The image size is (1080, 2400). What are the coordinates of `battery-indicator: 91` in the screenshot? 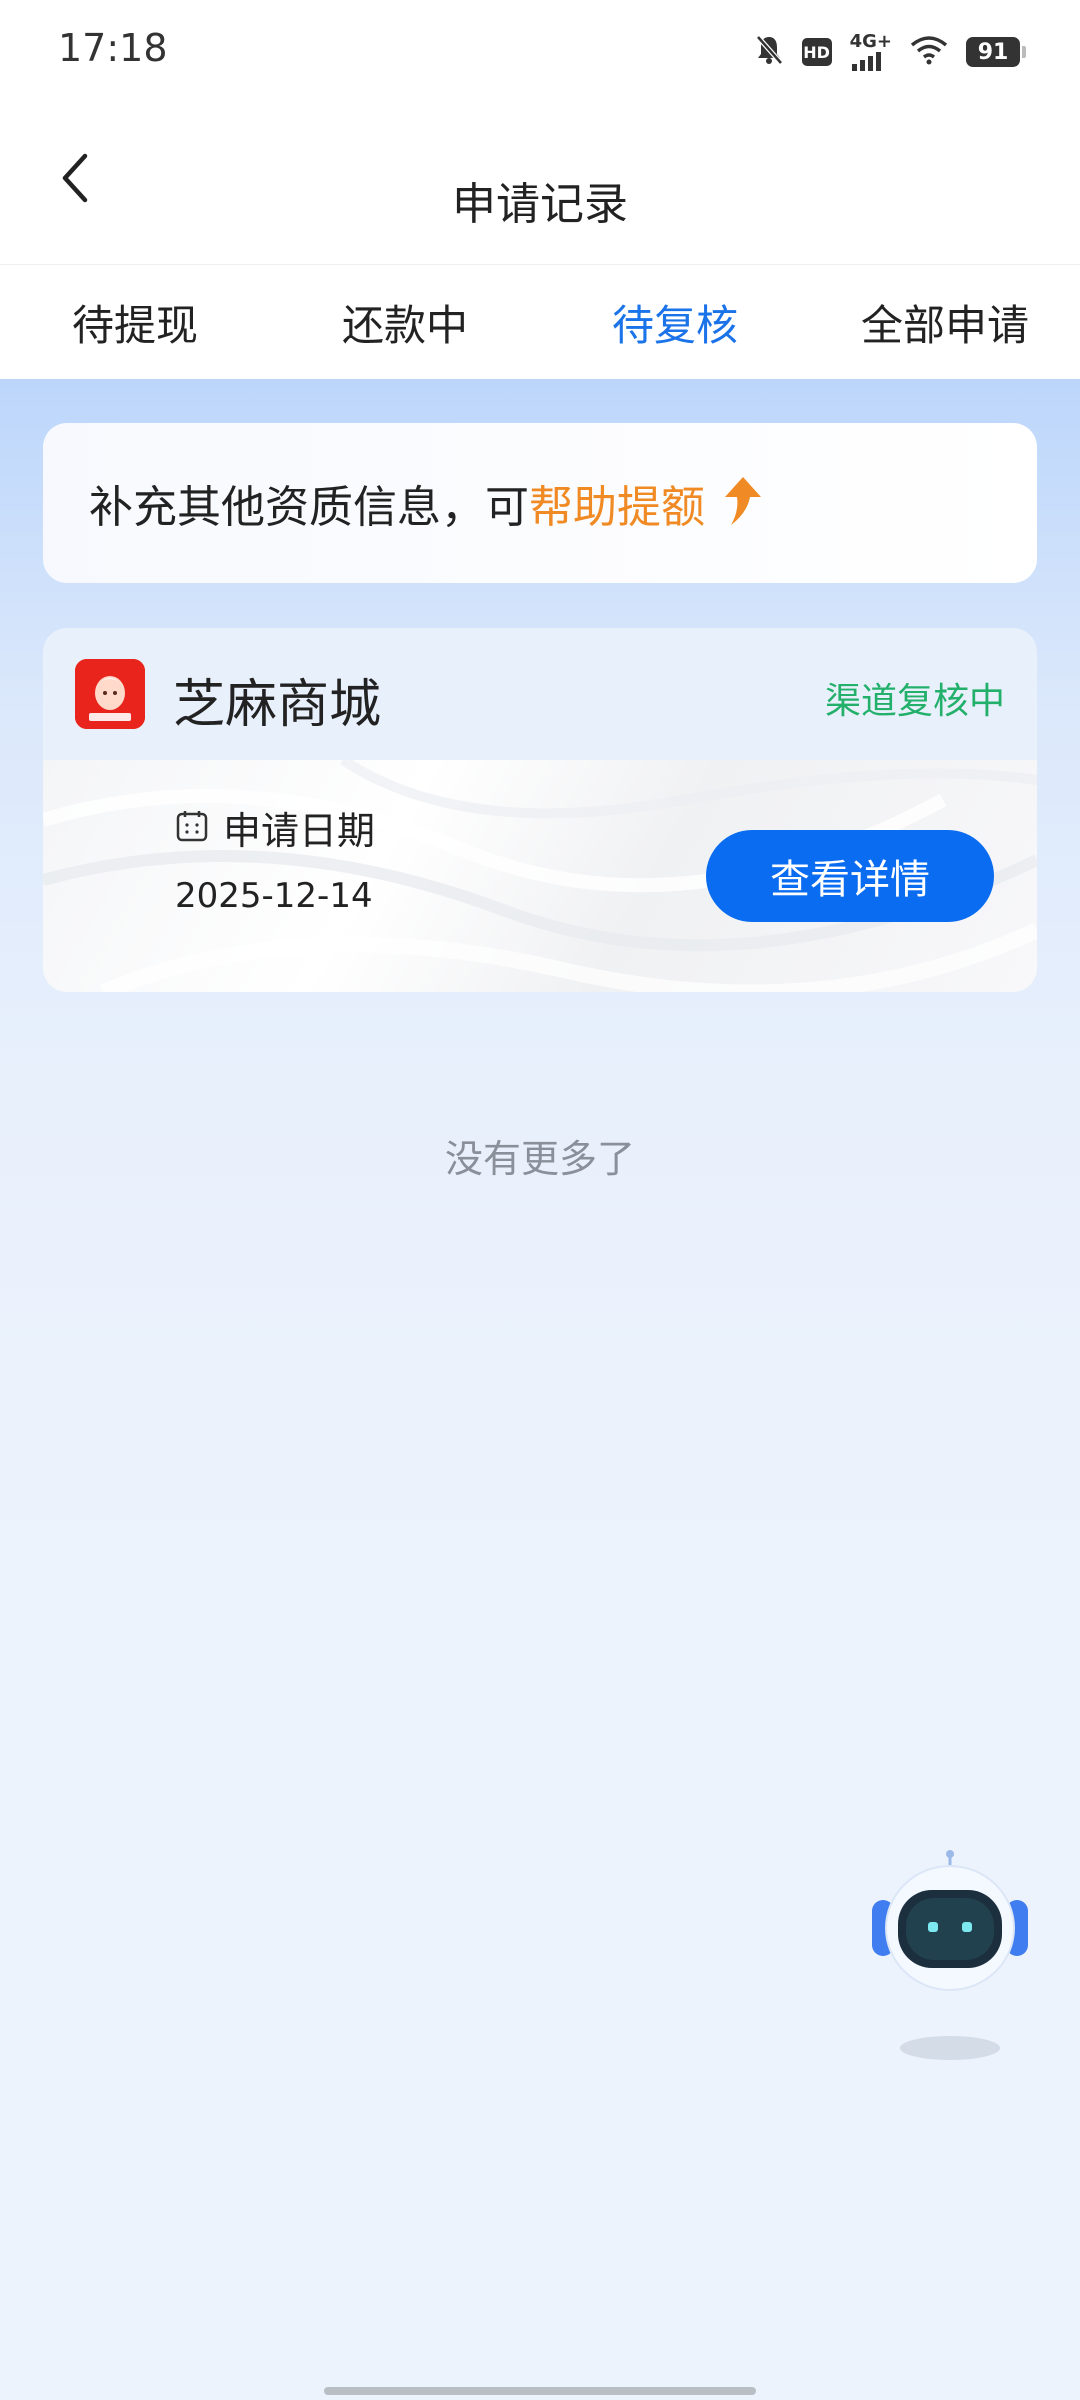 It's located at (996, 52).